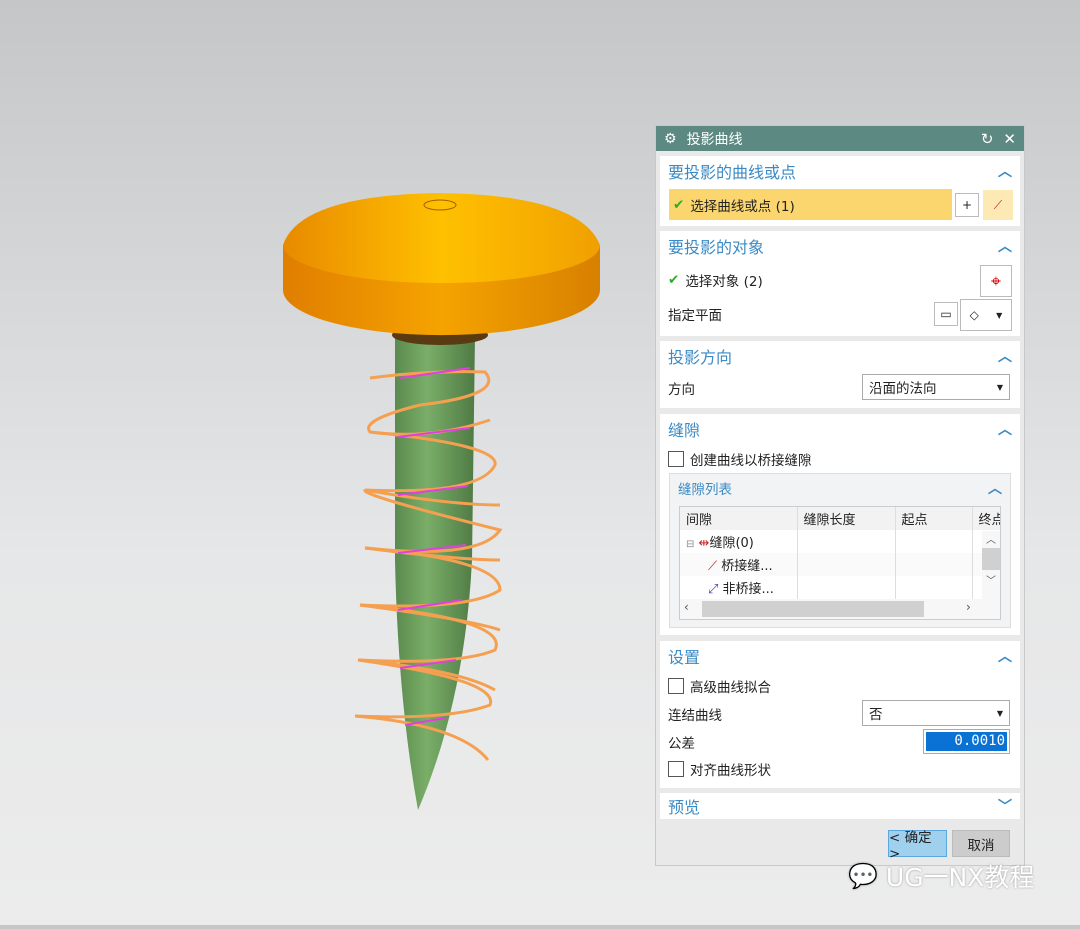 This screenshot has height=929, width=1080. Describe the element at coordinates (840, 714) in the screenshot. I see `section-settings: 设置 ︿ 高级曲线拟合 连结曲线 否 ▼ 公差 0.0010 对齐曲线形状` at that location.